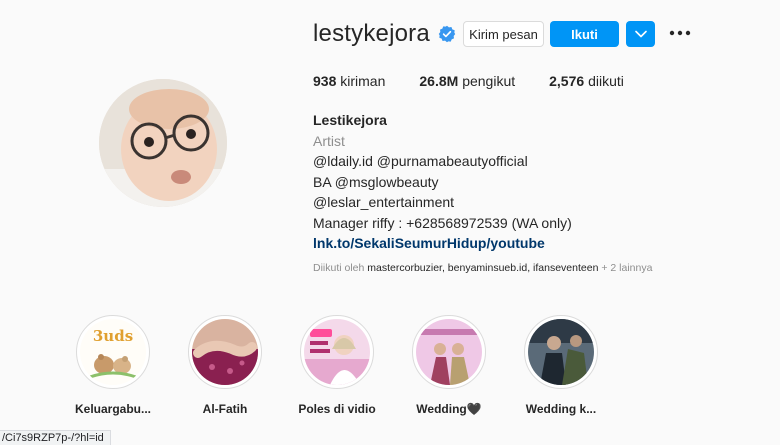 The height and width of the screenshot is (445, 780). What do you see at coordinates (439, 81) in the screenshot?
I see `followers-number: 26.8M` at bounding box center [439, 81].